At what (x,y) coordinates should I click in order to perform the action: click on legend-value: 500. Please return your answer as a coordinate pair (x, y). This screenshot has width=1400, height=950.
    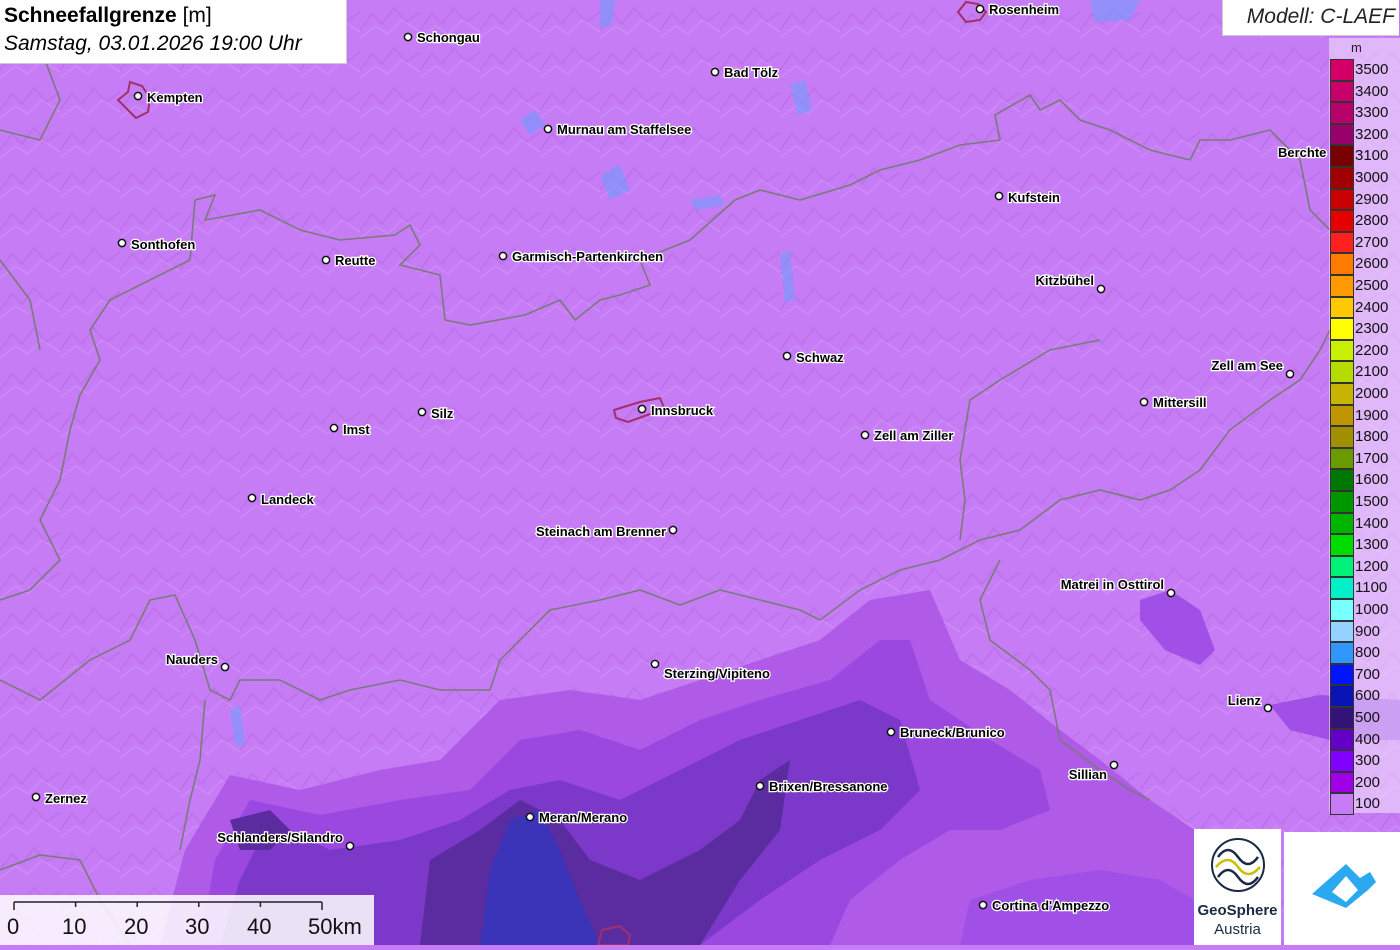
    Looking at the image, I should click on (1368, 717).